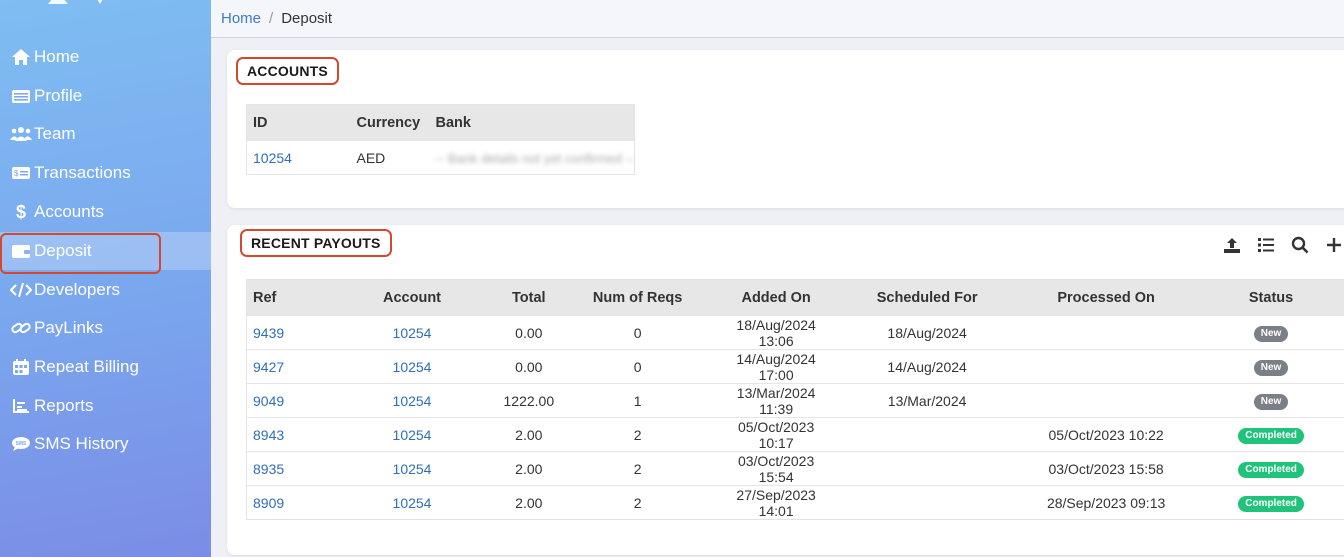 Image resolution: width=1344 pixels, height=557 pixels. I want to click on sidebar-item-label: Reports, so click(64, 405).